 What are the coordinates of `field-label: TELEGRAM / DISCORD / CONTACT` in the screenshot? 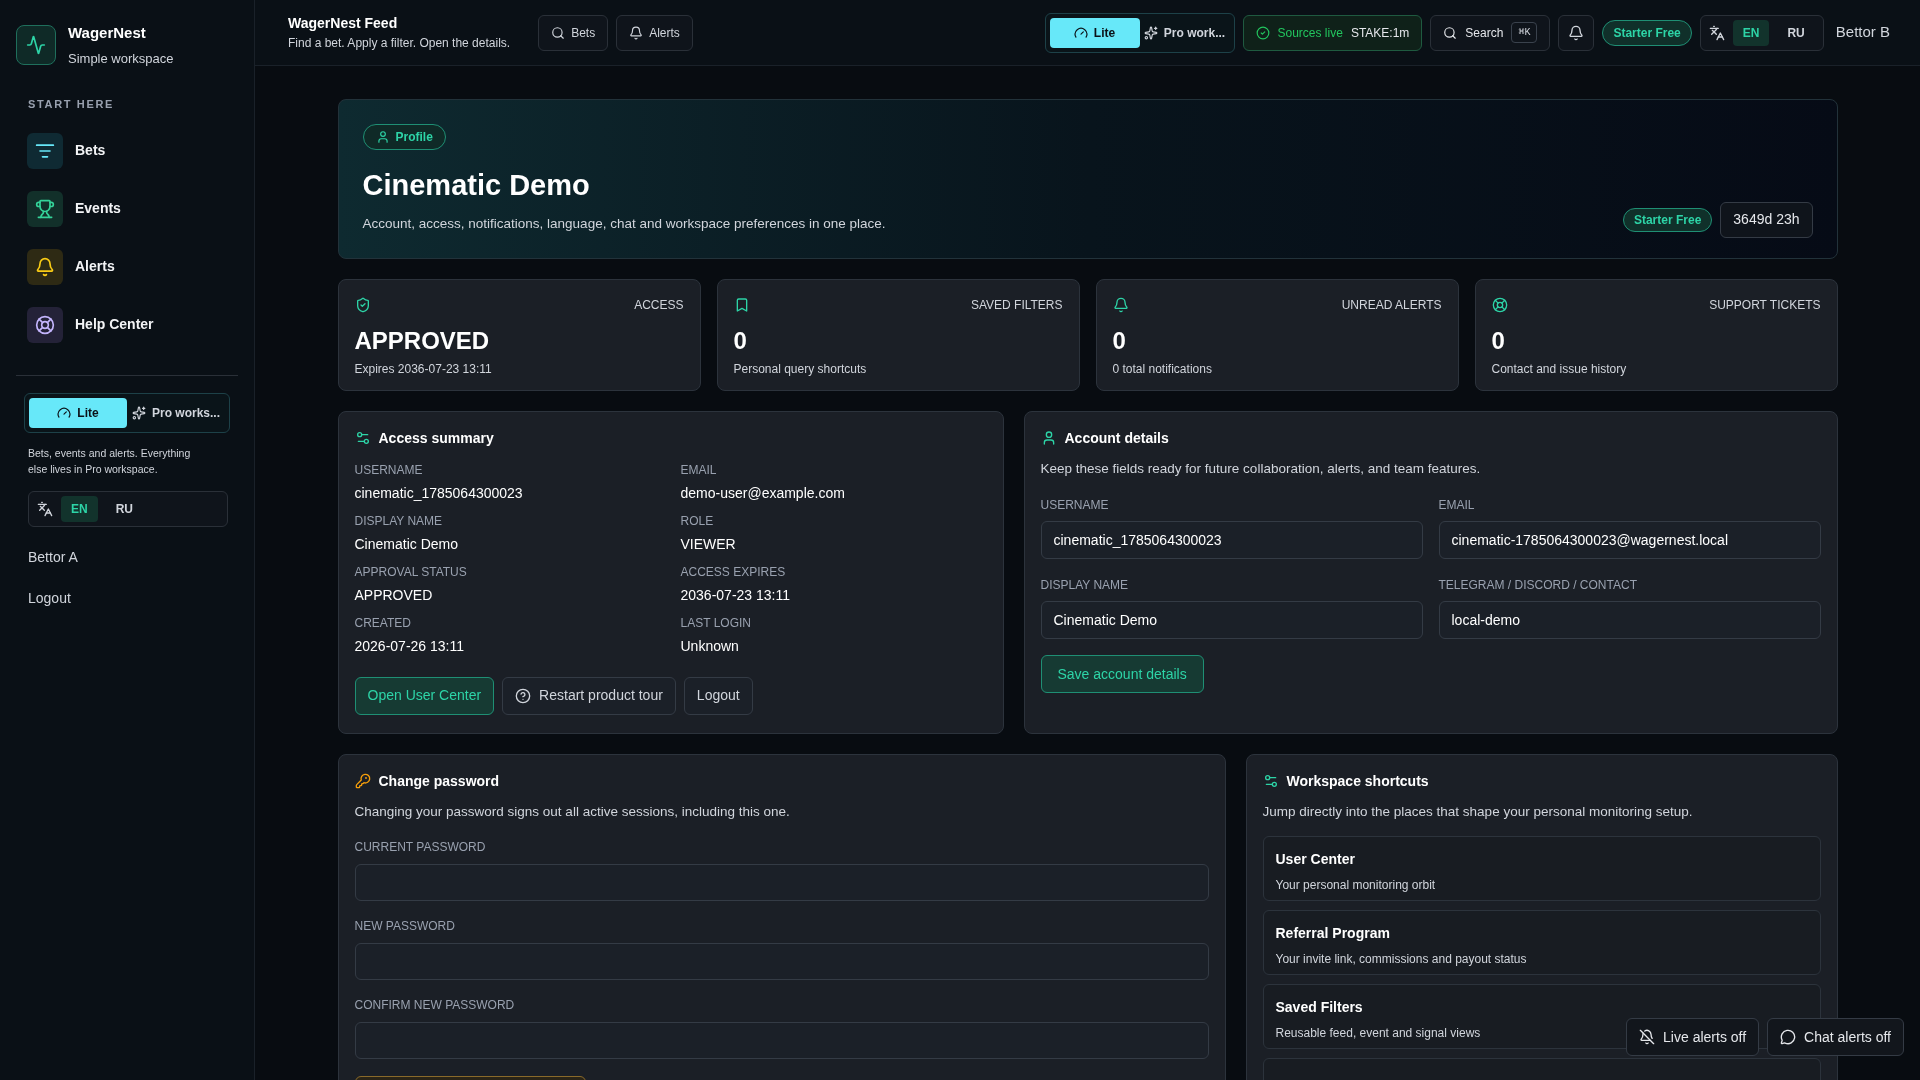 It's located at (1538, 585).